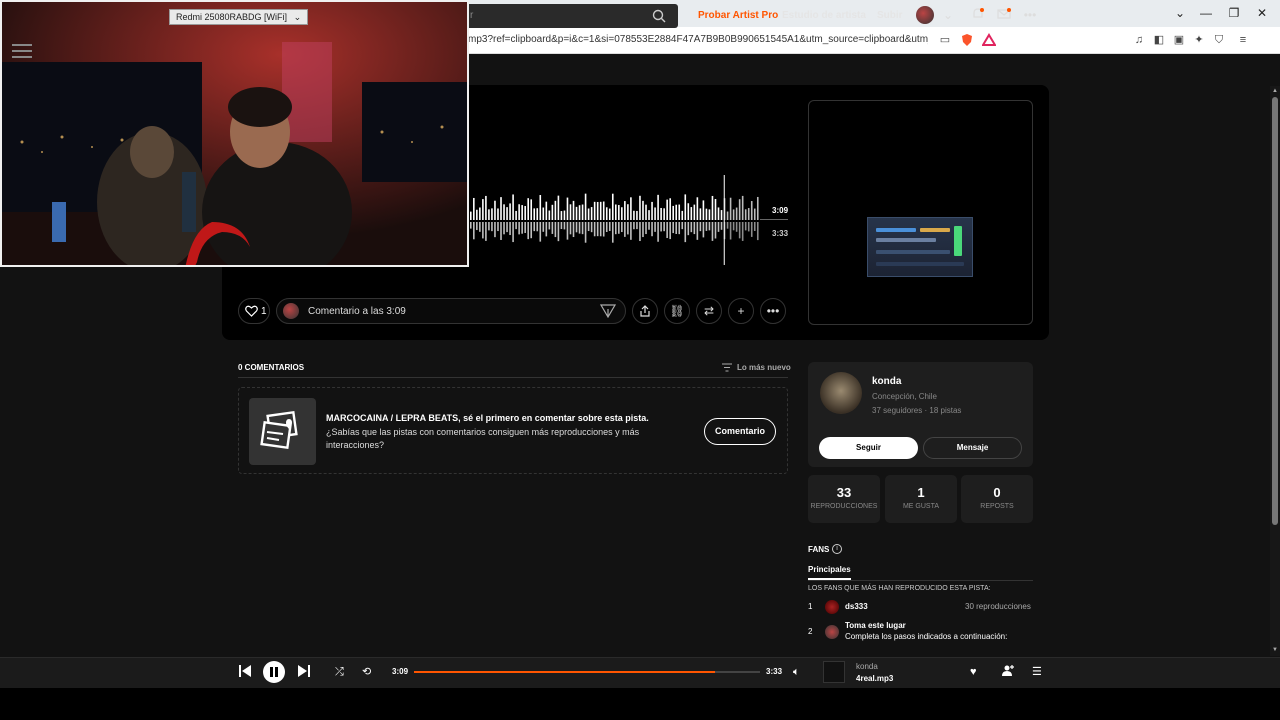 This screenshot has width=1280, height=720. I want to click on more-options-button: •••, so click(773, 311).